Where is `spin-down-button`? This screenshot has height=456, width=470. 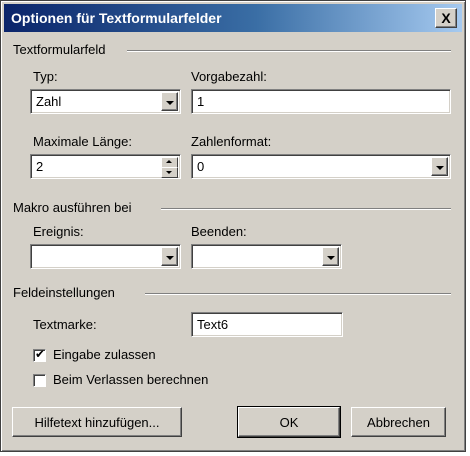 spin-down-button is located at coordinates (169, 172).